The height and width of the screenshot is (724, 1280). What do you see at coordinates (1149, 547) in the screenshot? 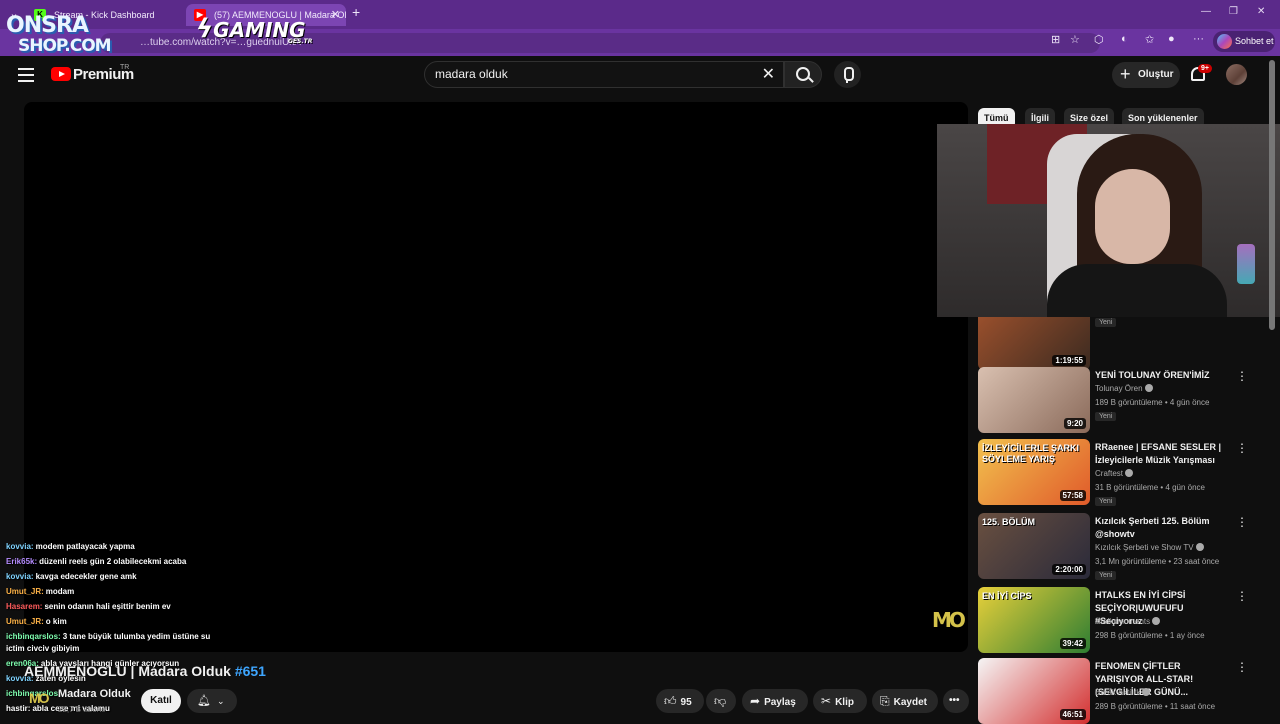
I see `recommended-channel: Kızılcık Şerbeti ve Show TV` at bounding box center [1149, 547].